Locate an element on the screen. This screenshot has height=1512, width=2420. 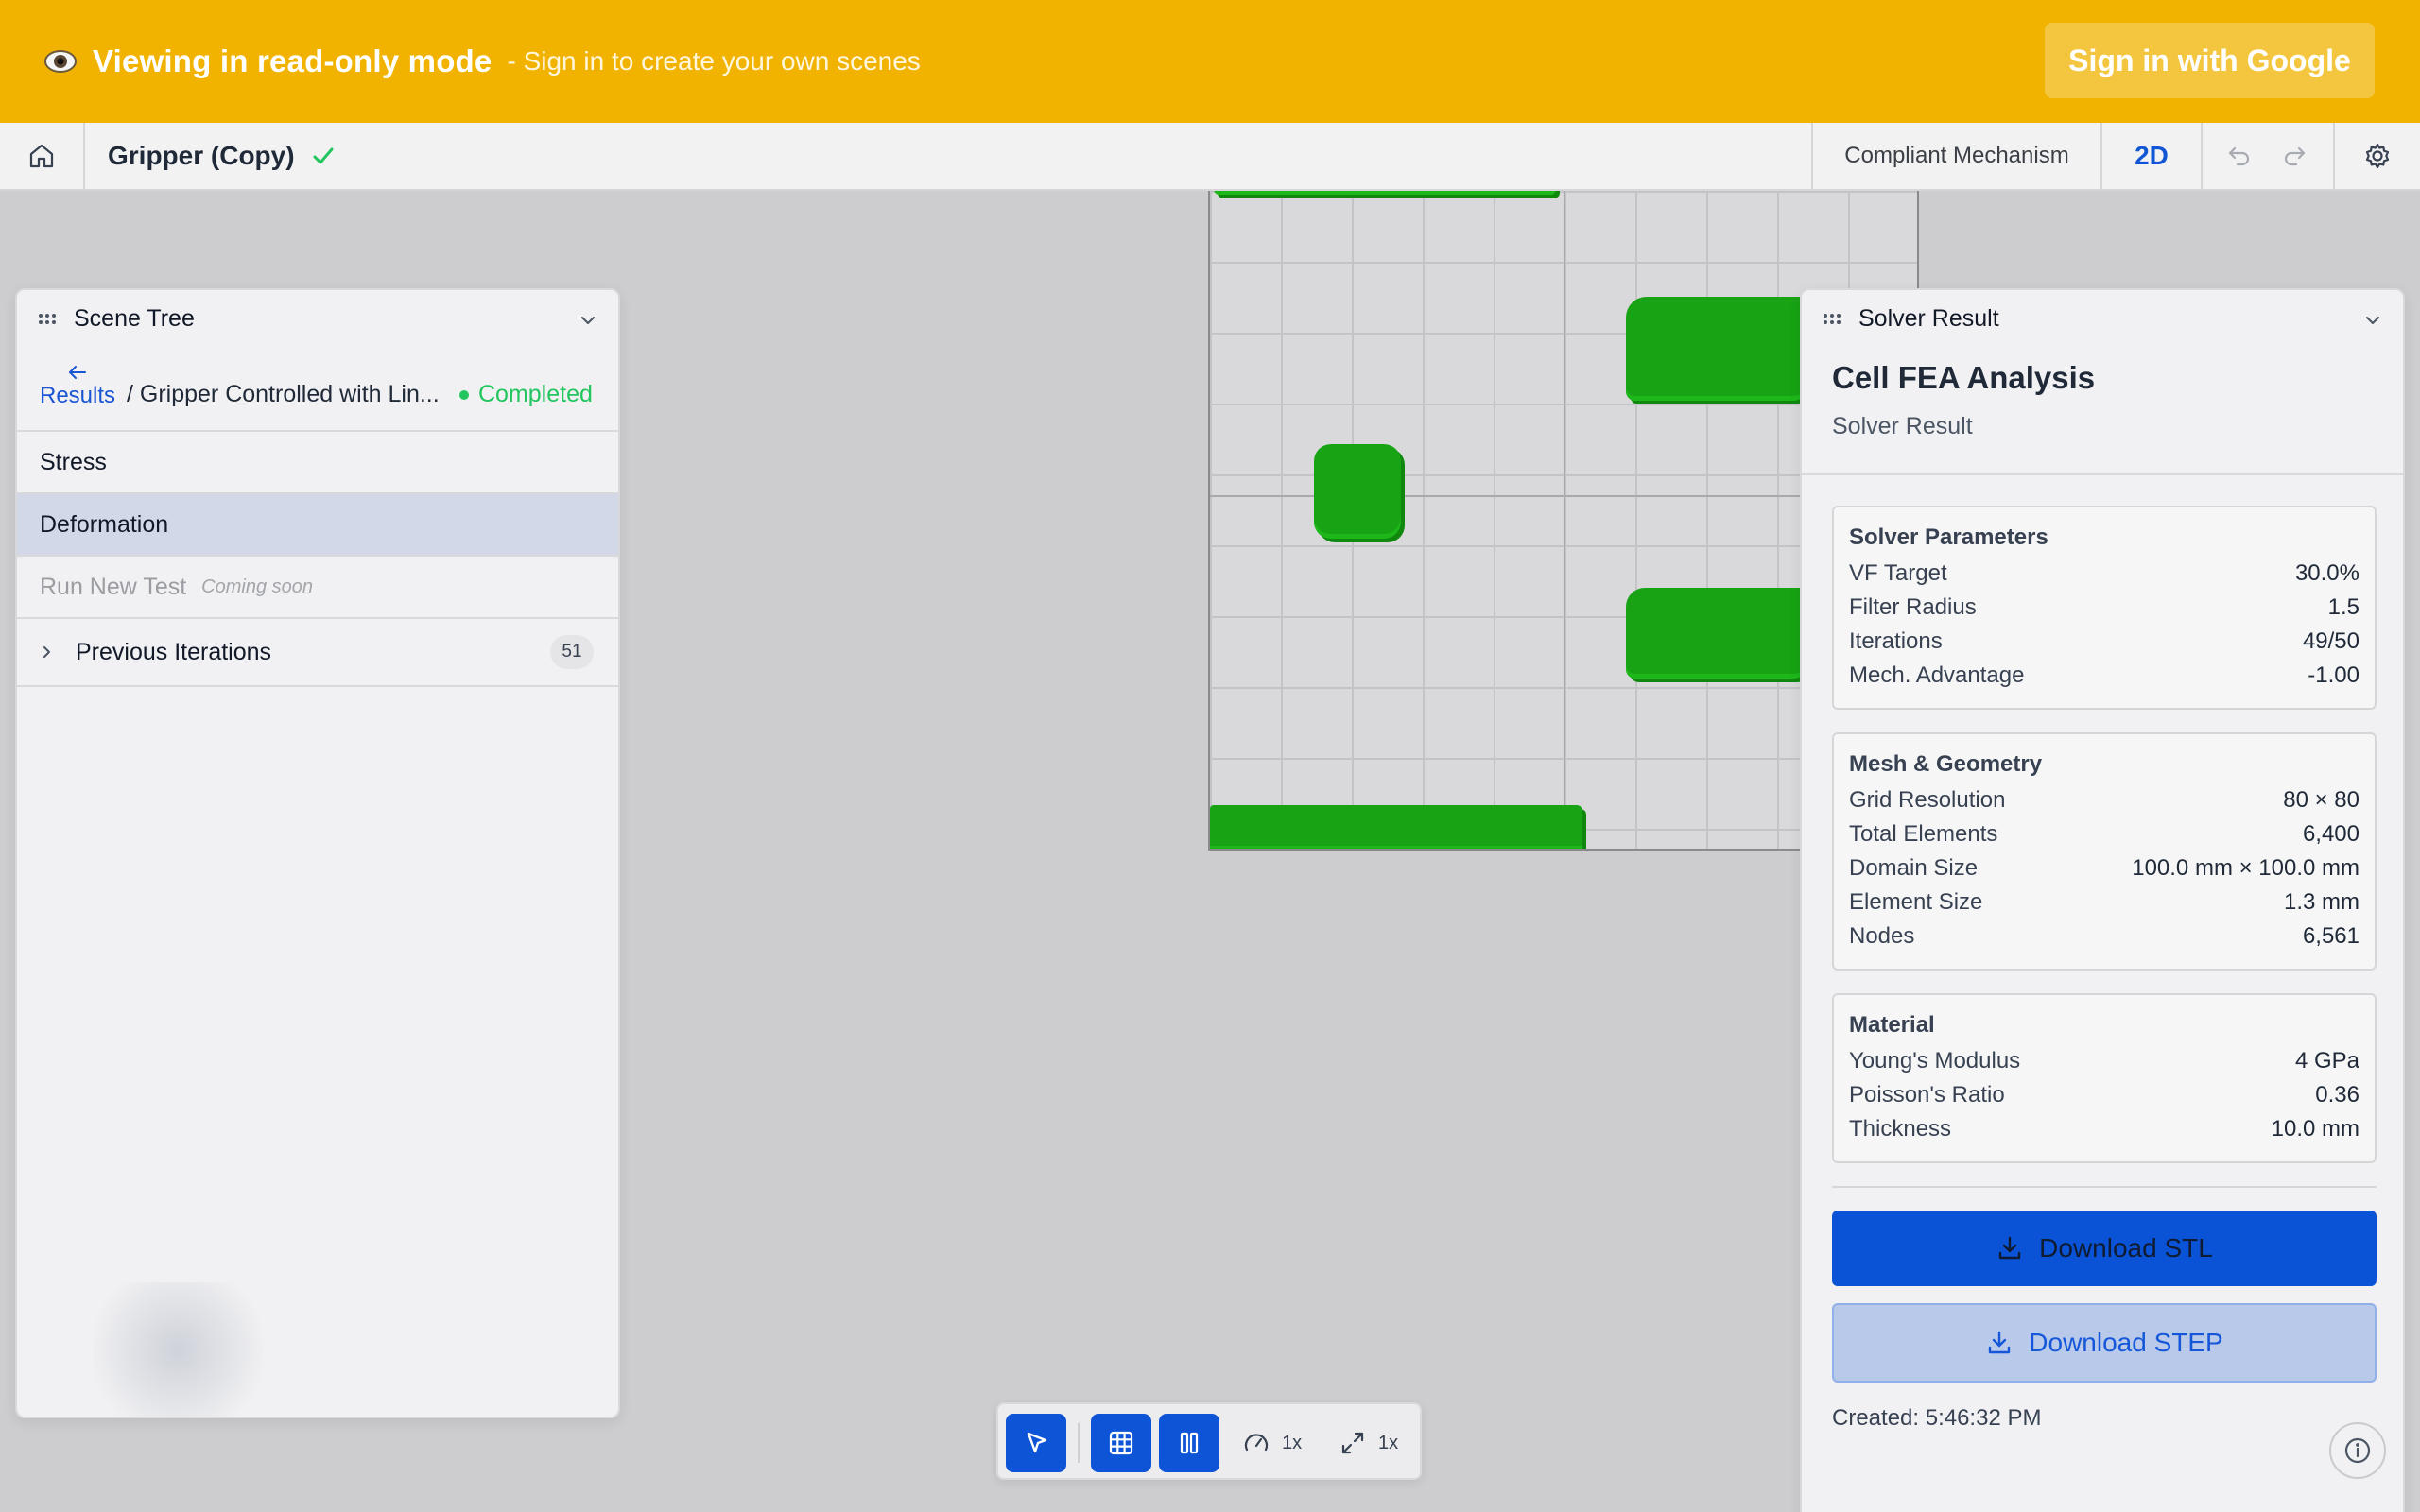
param-value: 100.0 mm × 100.0 mm is located at coordinates (2246, 868).